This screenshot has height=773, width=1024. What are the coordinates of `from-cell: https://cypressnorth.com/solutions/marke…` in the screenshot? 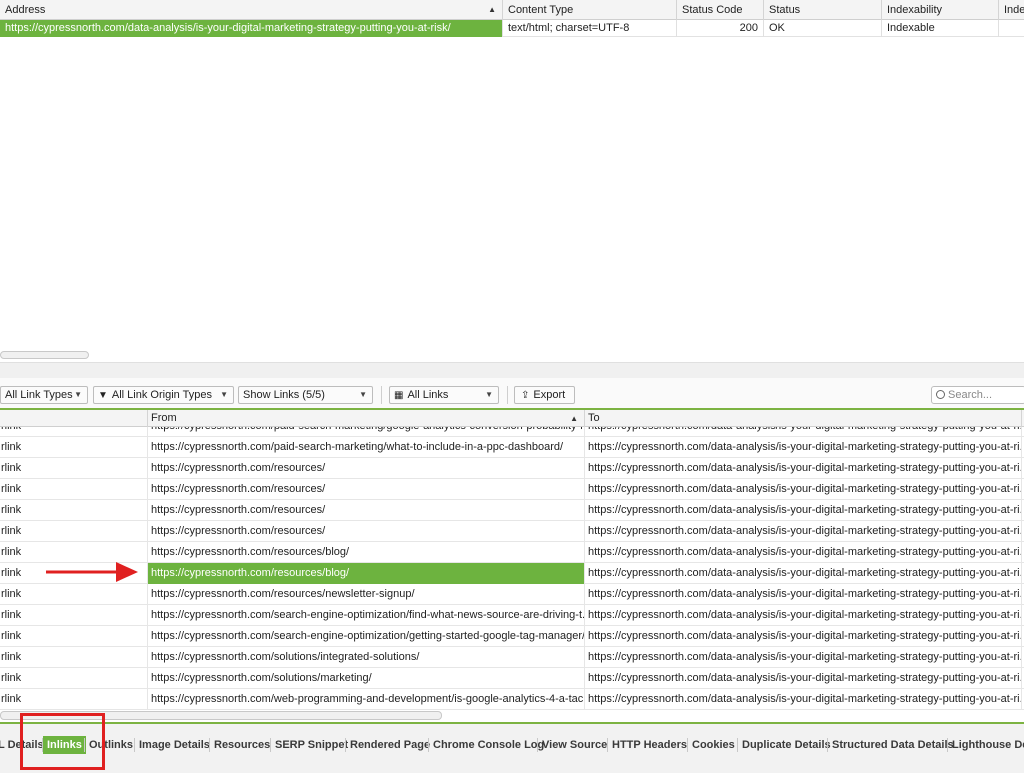 It's located at (366, 678).